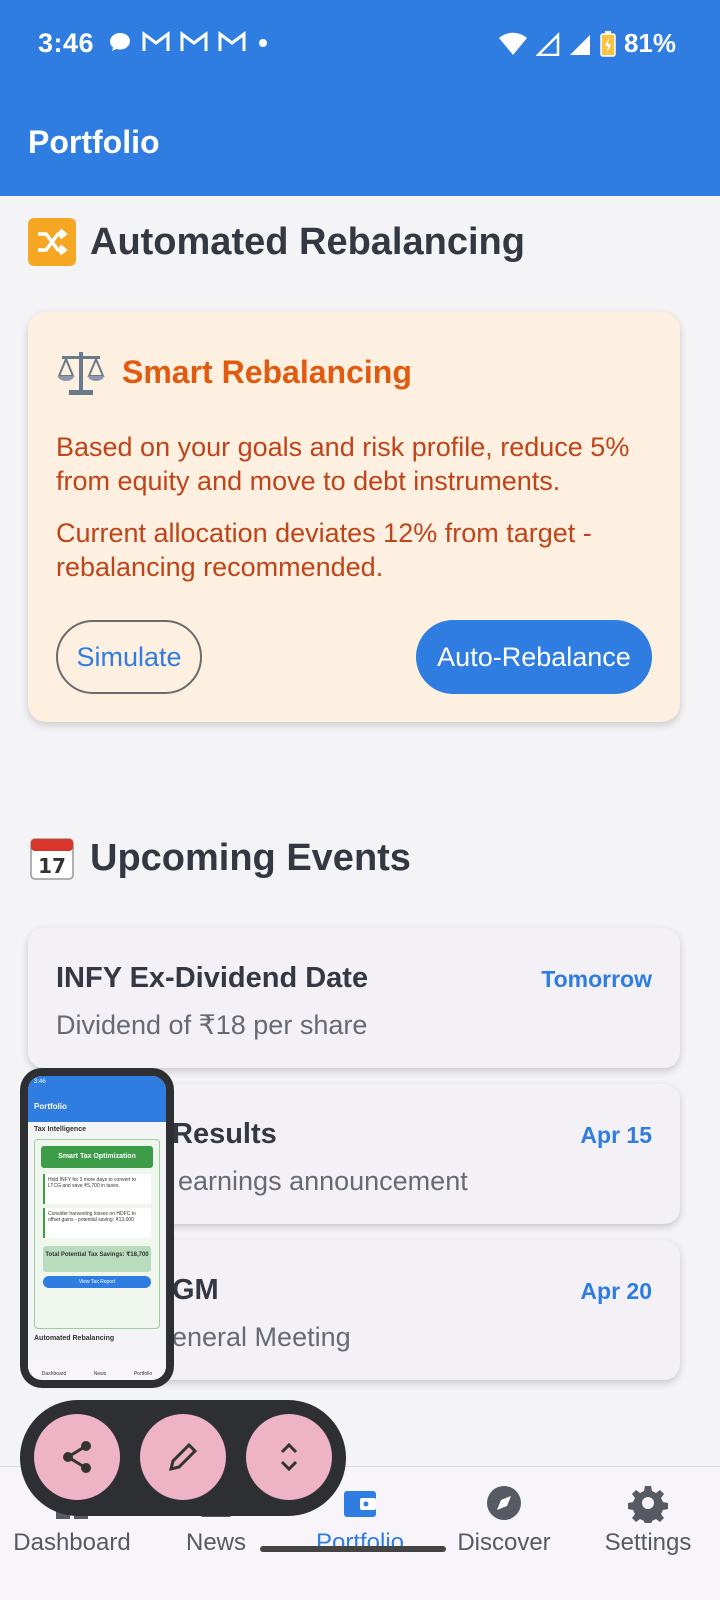  I want to click on status-right: 81%, so click(587, 43).